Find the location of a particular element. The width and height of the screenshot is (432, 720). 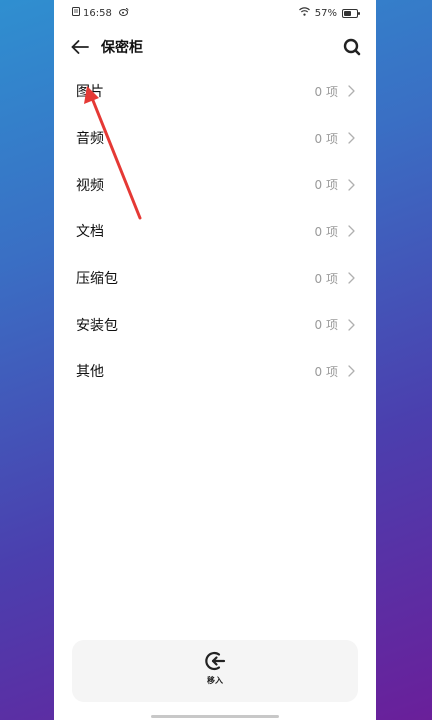

search-button is located at coordinates (352, 47).